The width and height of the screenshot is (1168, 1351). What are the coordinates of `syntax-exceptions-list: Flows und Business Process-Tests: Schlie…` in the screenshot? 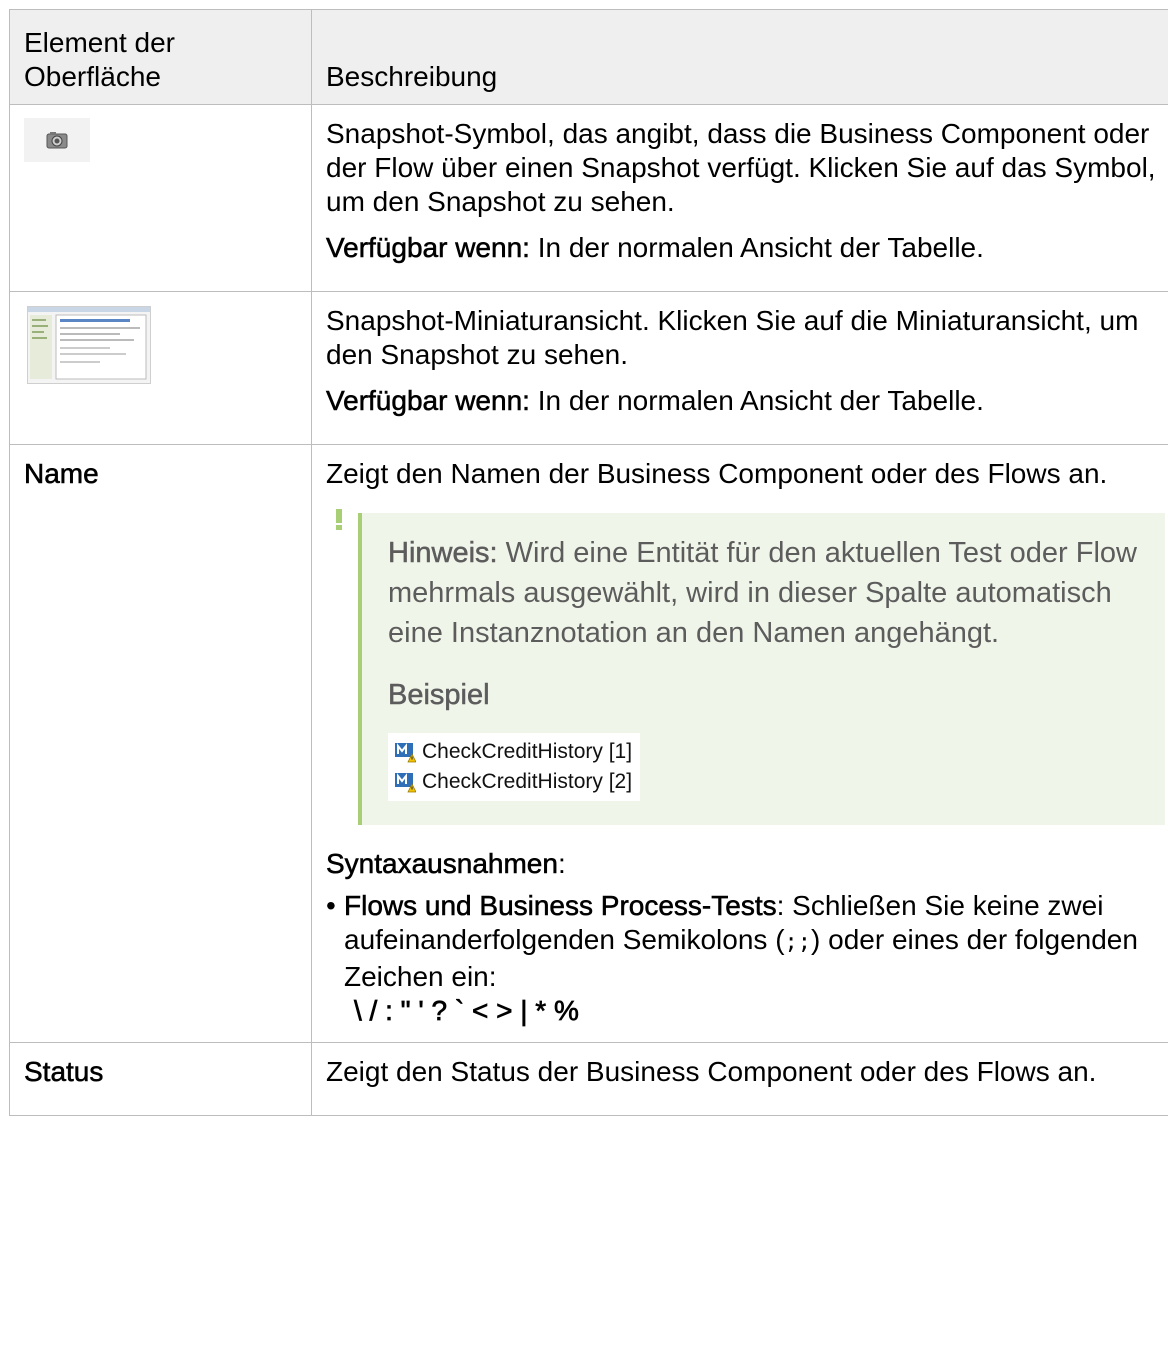 It's located at (745, 958).